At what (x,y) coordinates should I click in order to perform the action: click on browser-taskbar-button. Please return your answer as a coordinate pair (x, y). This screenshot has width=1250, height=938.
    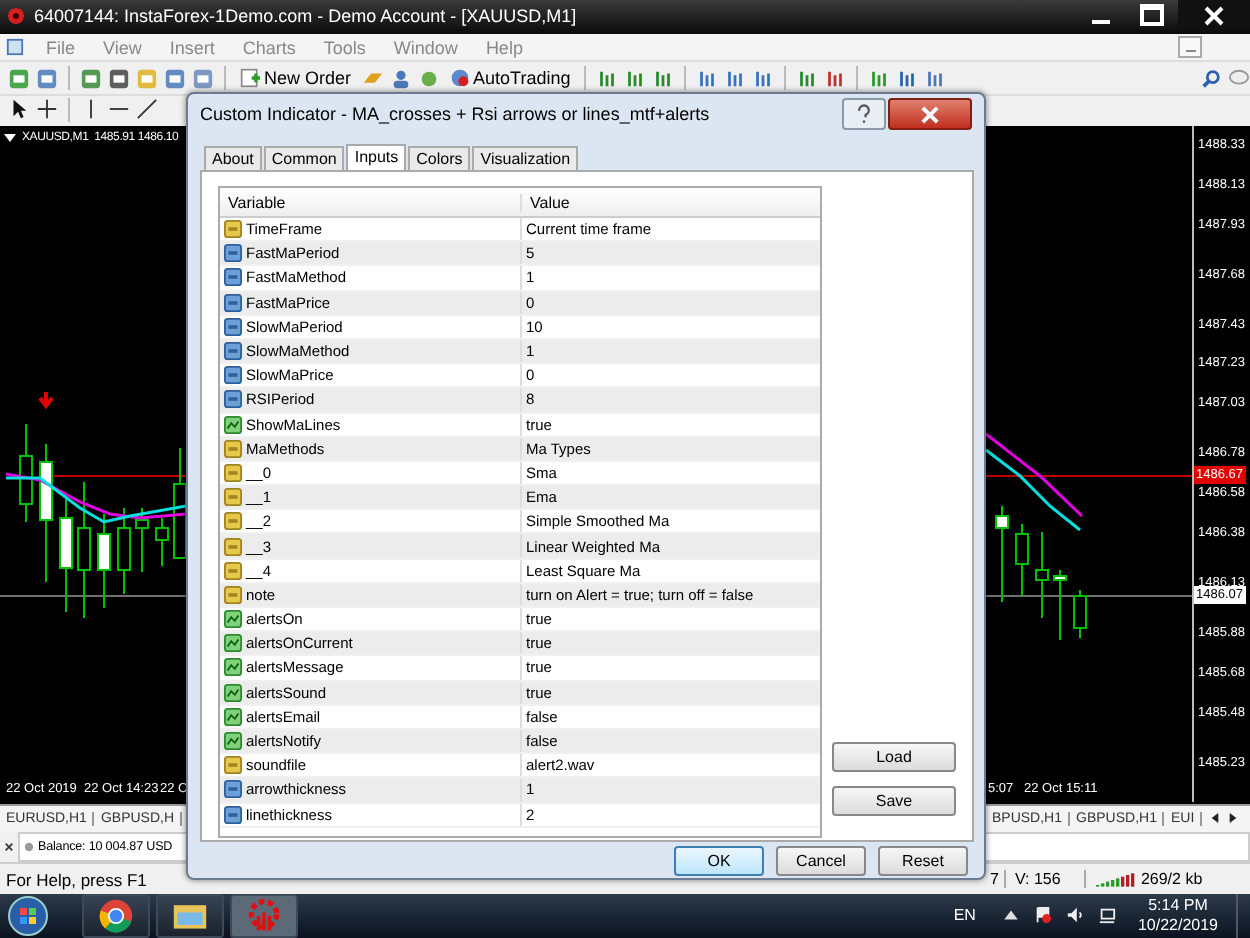
    Looking at the image, I should click on (116, 915).